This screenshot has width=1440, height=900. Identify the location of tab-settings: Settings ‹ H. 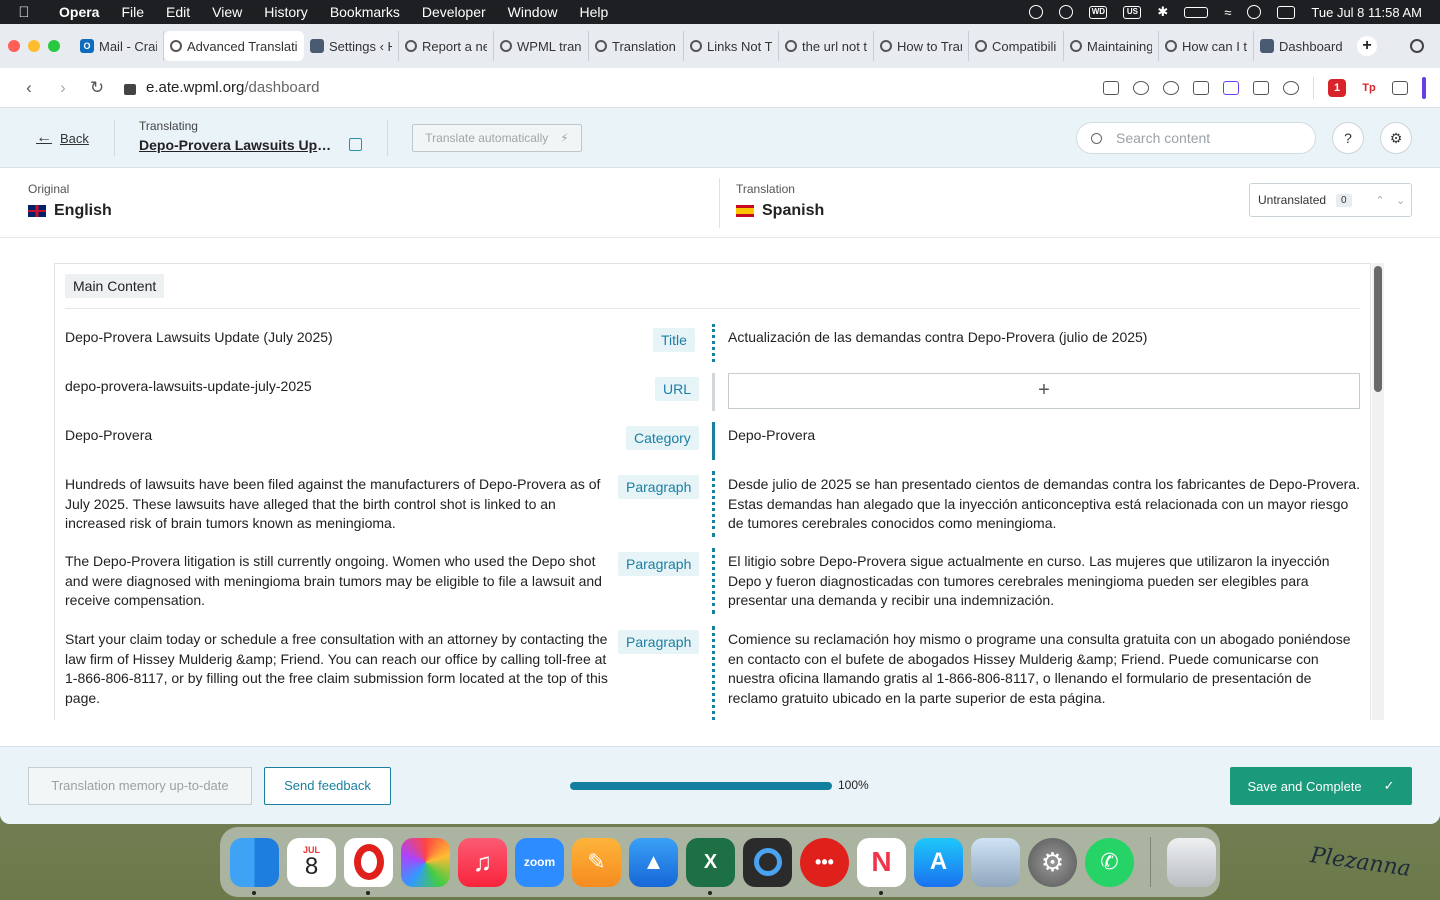
(351, 46).